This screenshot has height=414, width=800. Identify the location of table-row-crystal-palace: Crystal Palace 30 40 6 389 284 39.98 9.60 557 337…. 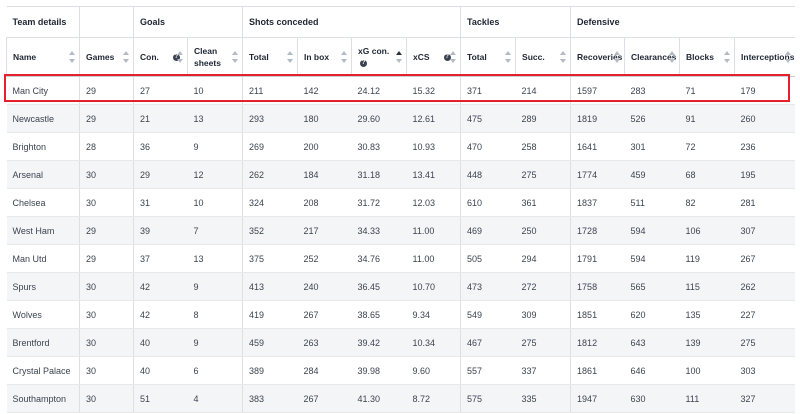
(400, 370).